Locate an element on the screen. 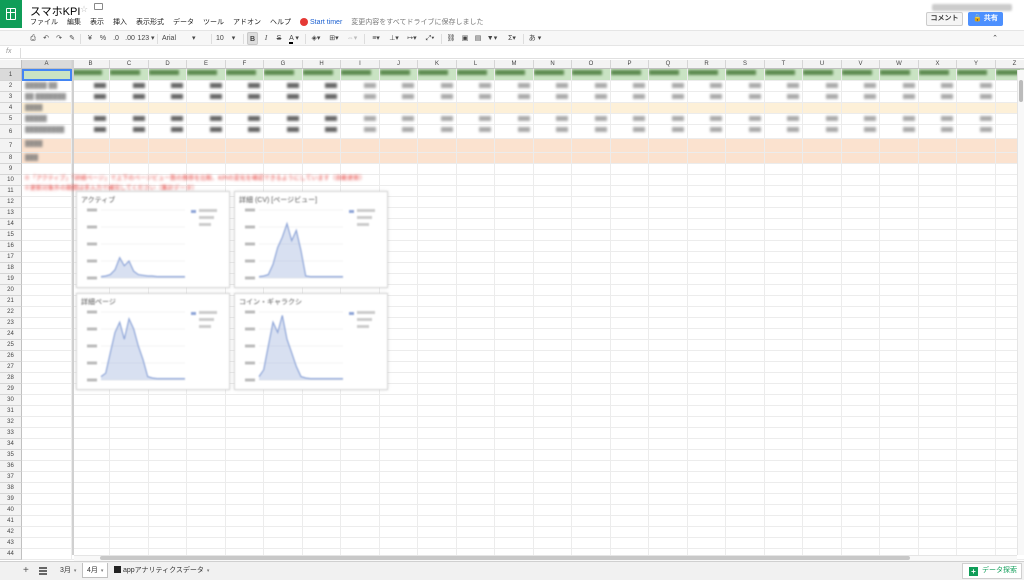 Image resolution: width=1024 pixels, height=580 pixels. input-tools-button: あ ▾ is located at coordinates (535, 38).